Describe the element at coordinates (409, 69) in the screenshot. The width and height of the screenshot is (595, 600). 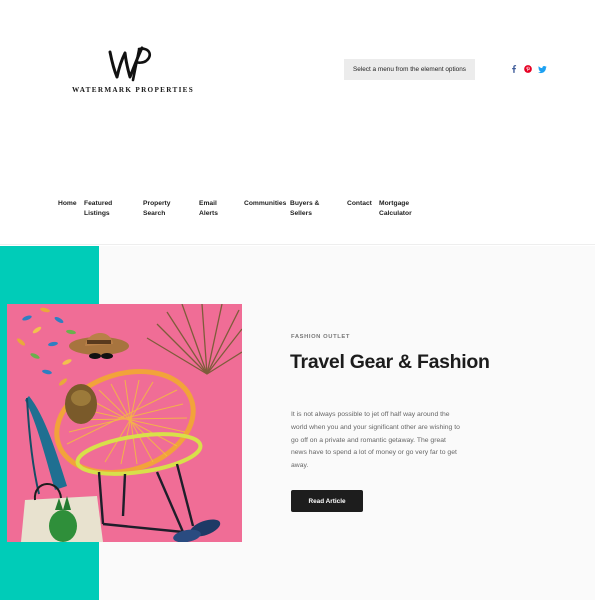
I see `menu-select-placeholder: Select a menu from the element options` at that location.